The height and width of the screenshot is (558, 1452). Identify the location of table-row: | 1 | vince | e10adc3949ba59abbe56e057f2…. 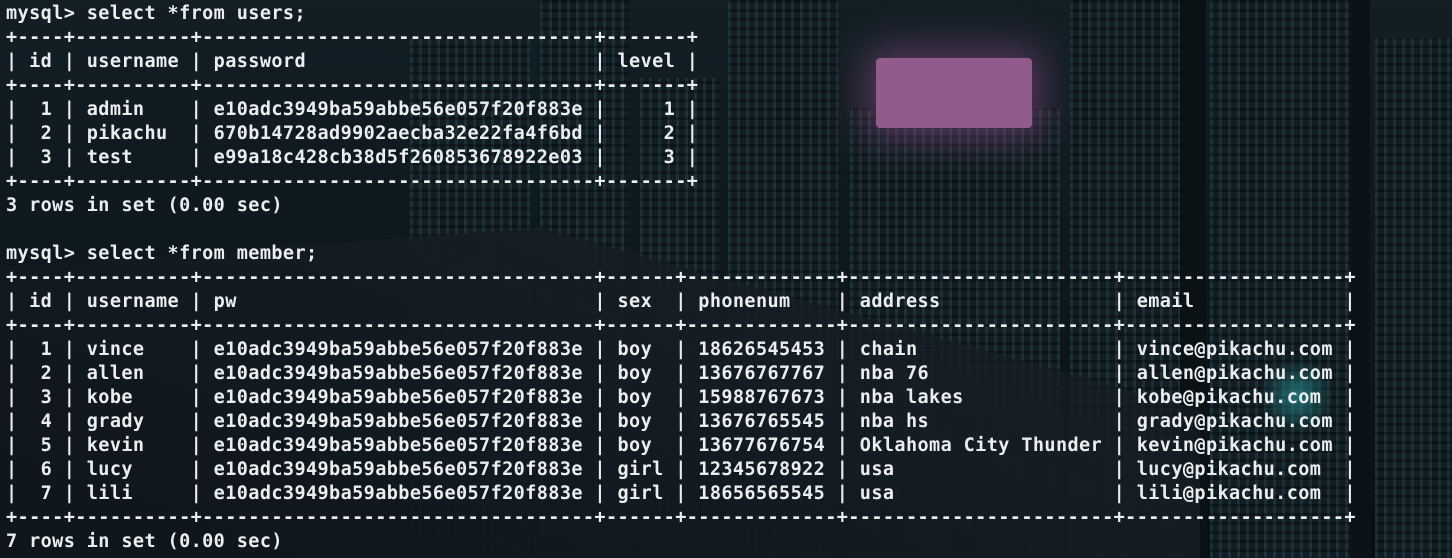
(681, 349).